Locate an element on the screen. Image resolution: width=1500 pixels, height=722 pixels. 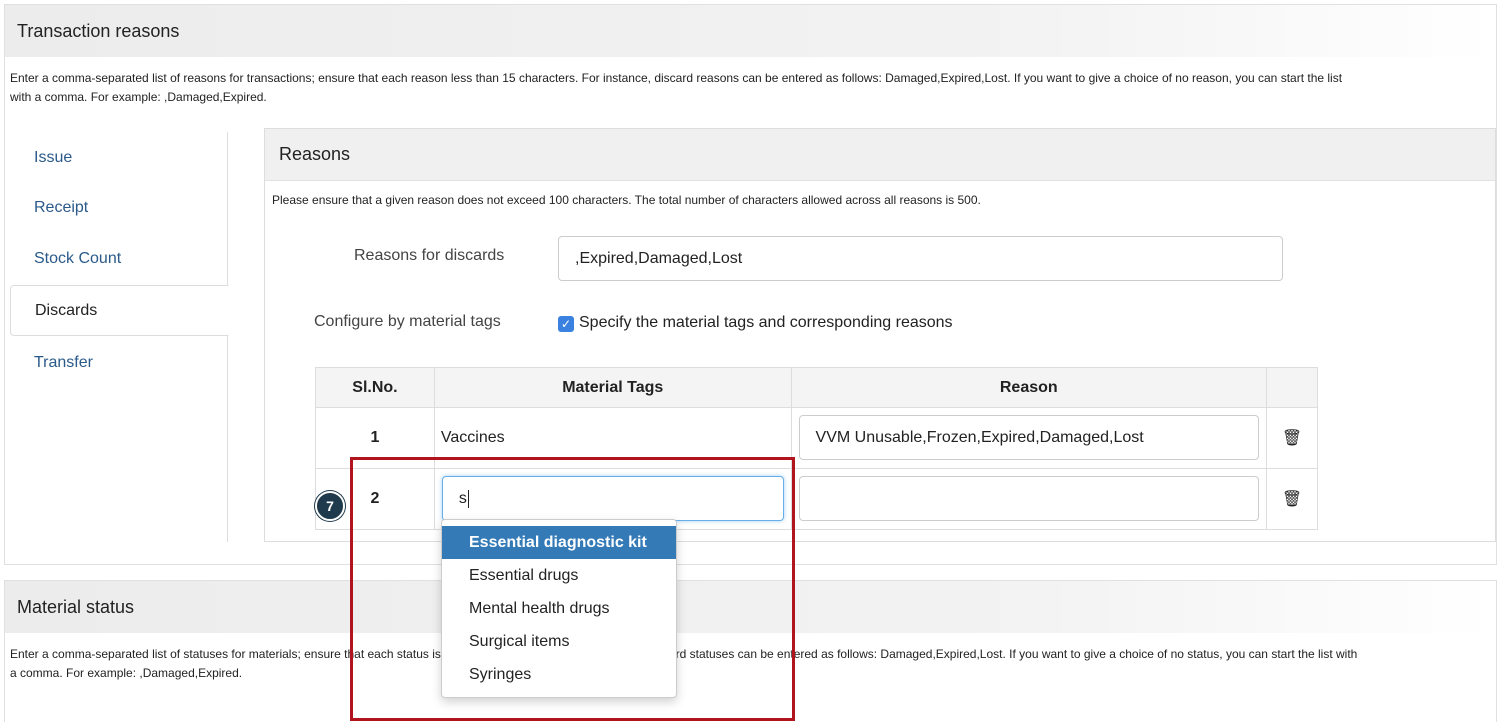
panel-title: Material status is located at coordinates (750, 607).